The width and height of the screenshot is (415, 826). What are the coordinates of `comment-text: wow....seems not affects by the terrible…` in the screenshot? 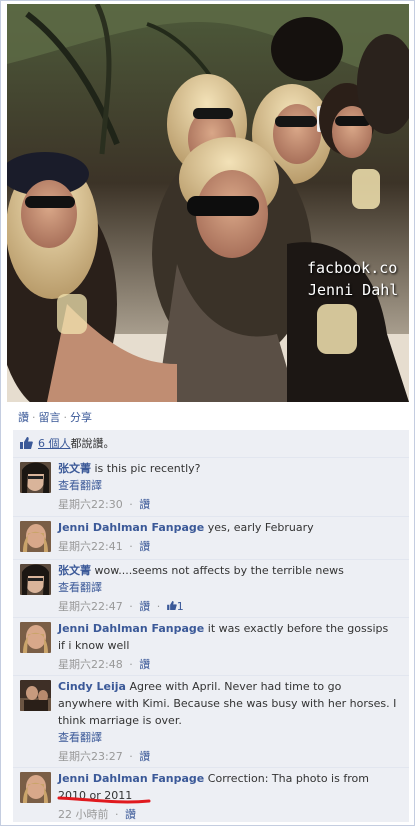 It's located at (219, 570).